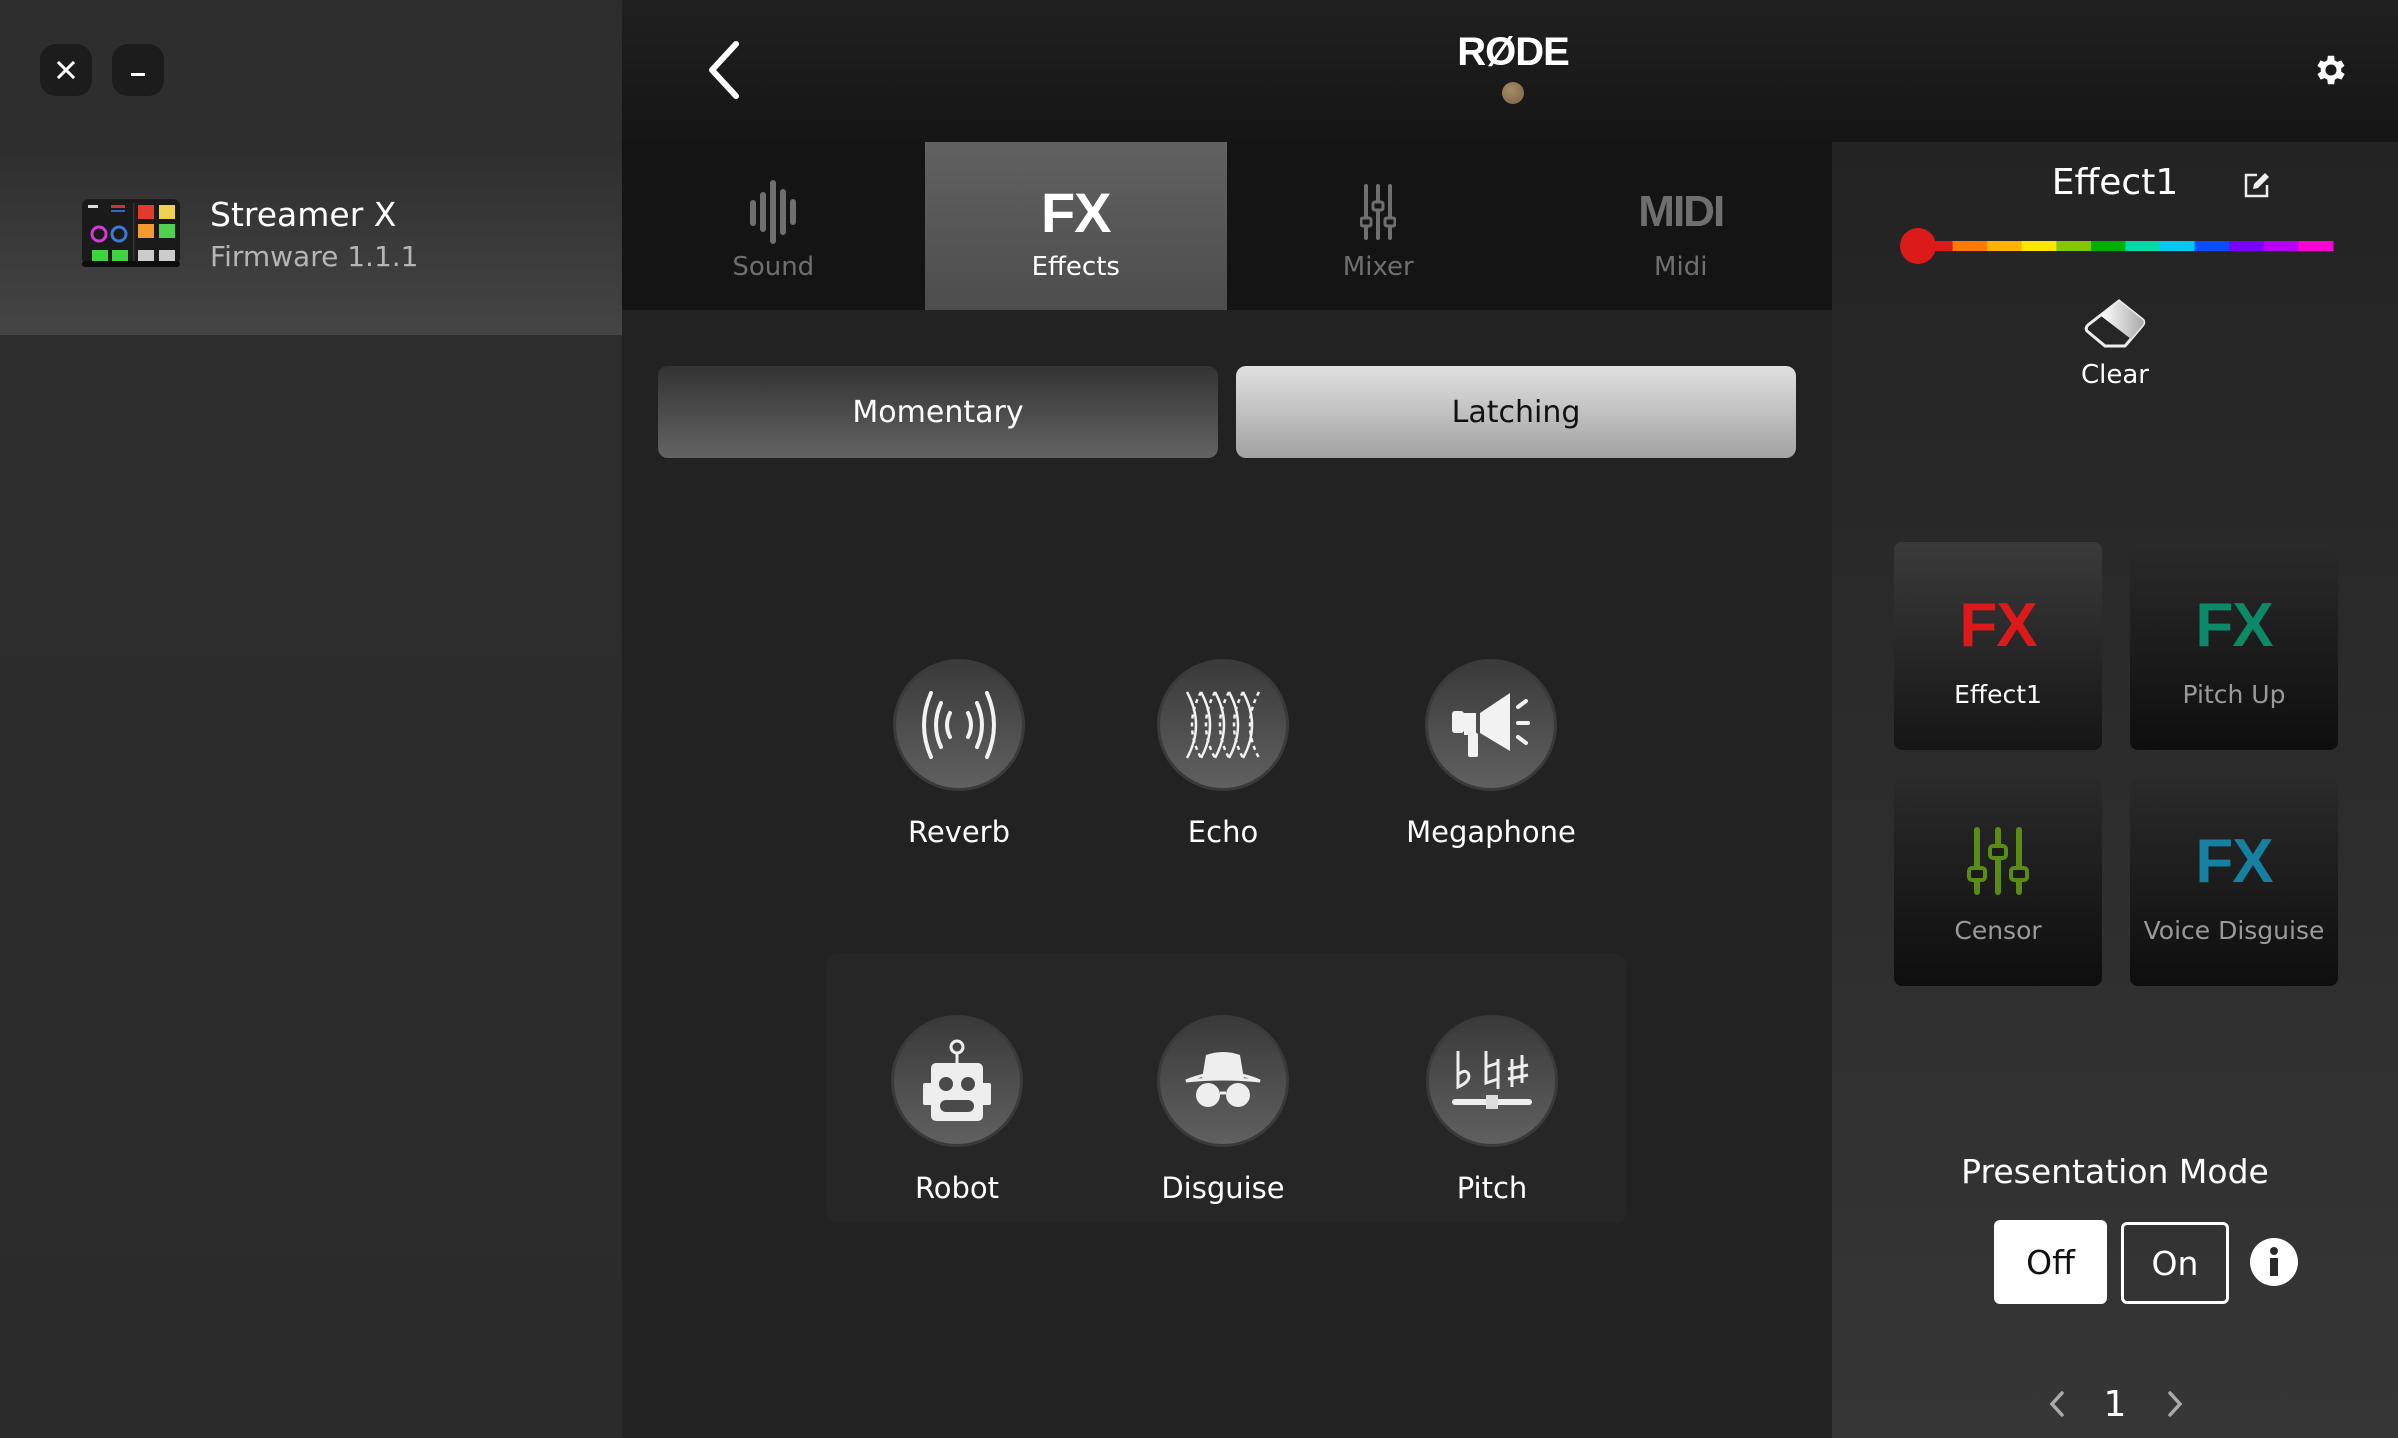 This screenshot has height=1438, width=2398. I want to click on echo-icon, so click(1223, 725).